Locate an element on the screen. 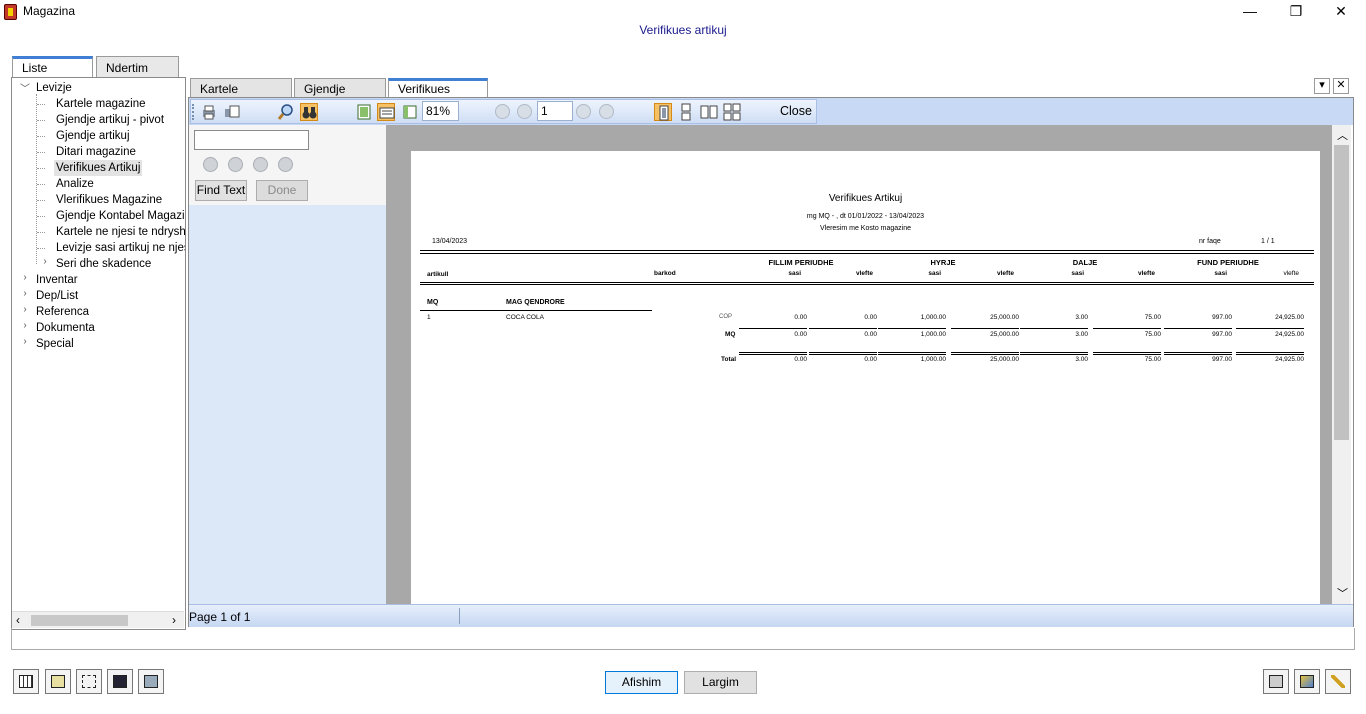 This screenshot has height=714, width=1366. tree-item-gjendje-artikuj: Gjendje artikuj is located at coordinates (93, 136).